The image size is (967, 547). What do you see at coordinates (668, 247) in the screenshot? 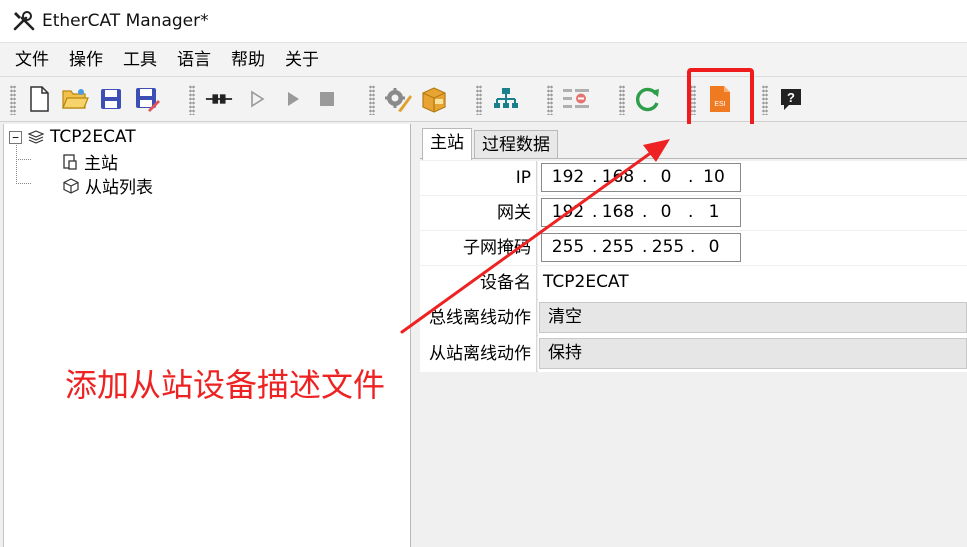
I see `subnet-octet-3: 255` at bounding box center [668, 247].